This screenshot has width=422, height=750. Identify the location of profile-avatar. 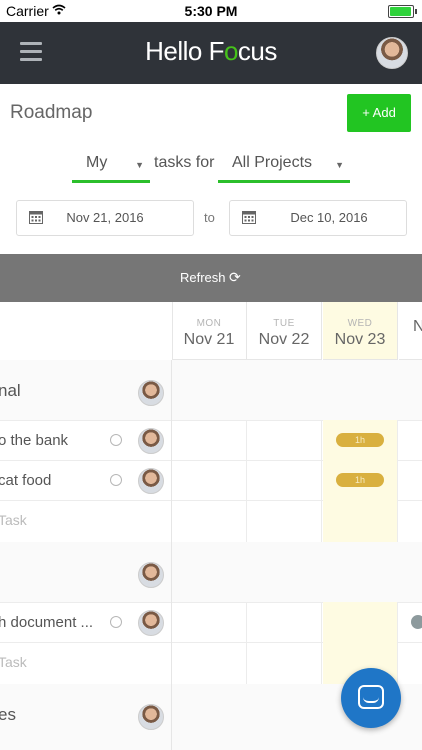
(392, 53).